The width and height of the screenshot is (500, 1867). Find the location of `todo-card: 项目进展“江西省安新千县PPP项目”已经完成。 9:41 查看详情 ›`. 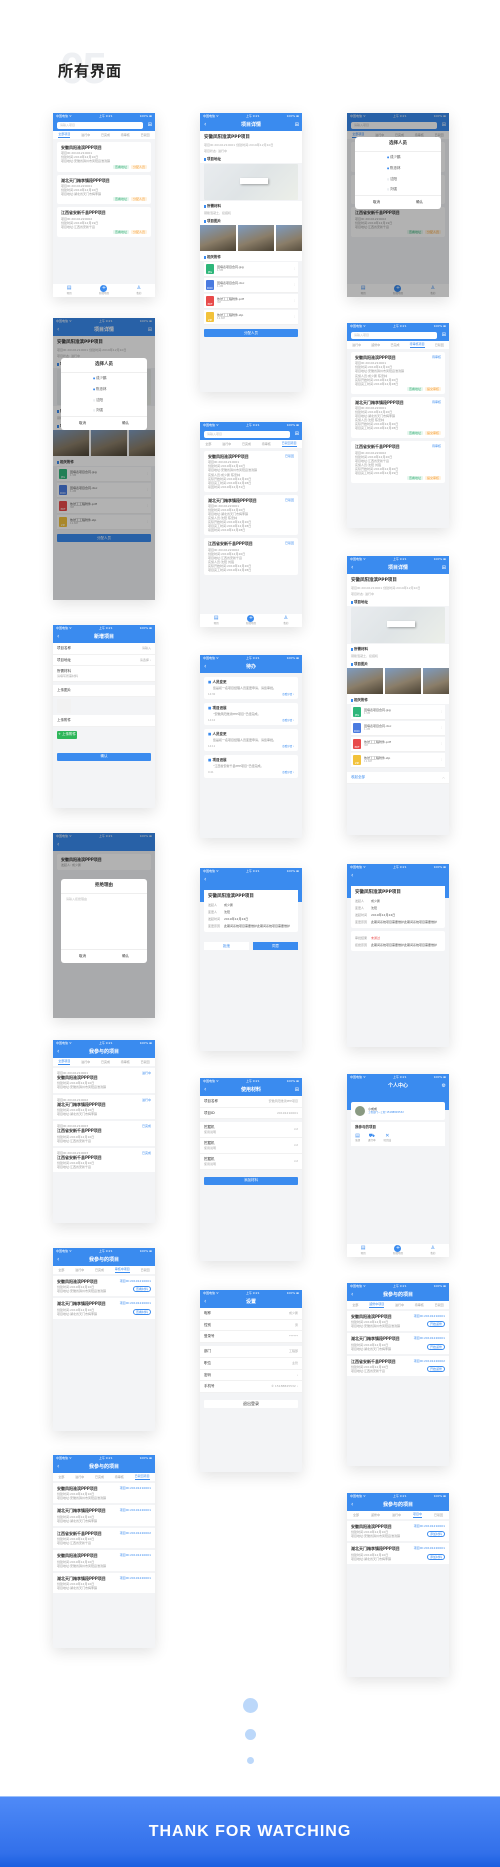

todo-card: 项目进展“江西省安新千县PPP项目”已经完成。 9:41 查看详情 › is located at coordinates (251, 766).